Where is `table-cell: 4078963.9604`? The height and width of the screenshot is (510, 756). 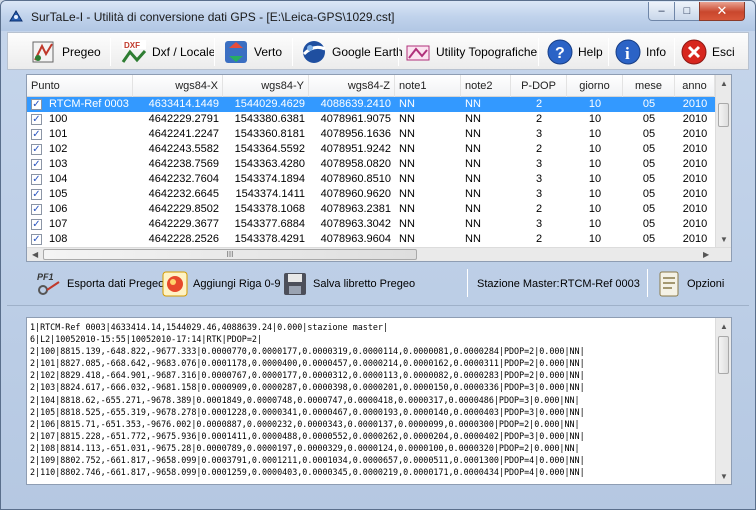
table-cell: 4078963.9604 is located at coordinates (352, 239).